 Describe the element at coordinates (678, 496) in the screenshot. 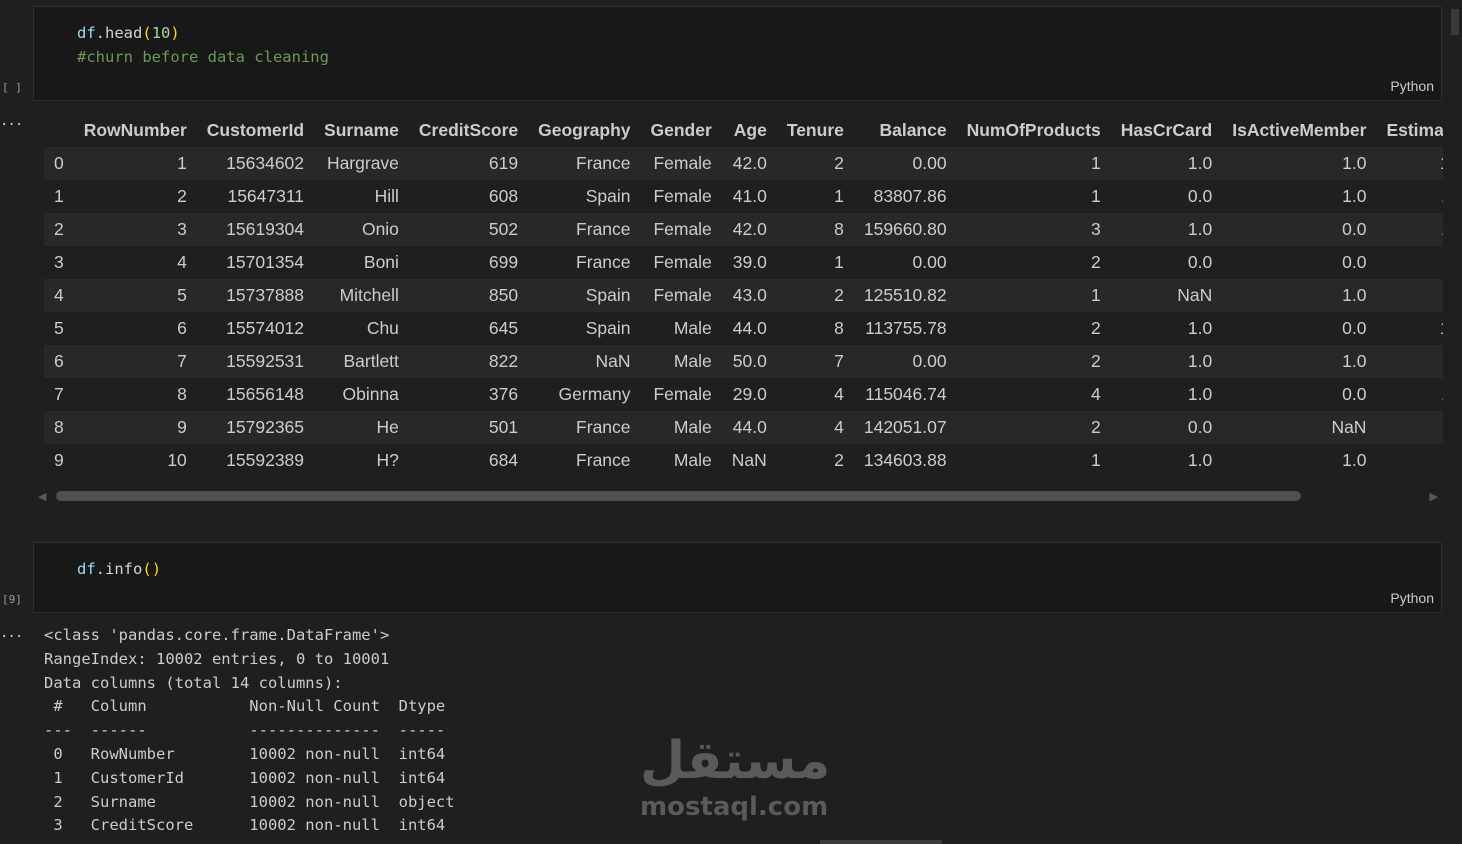

I see `scrollbar-thumb` at that location.